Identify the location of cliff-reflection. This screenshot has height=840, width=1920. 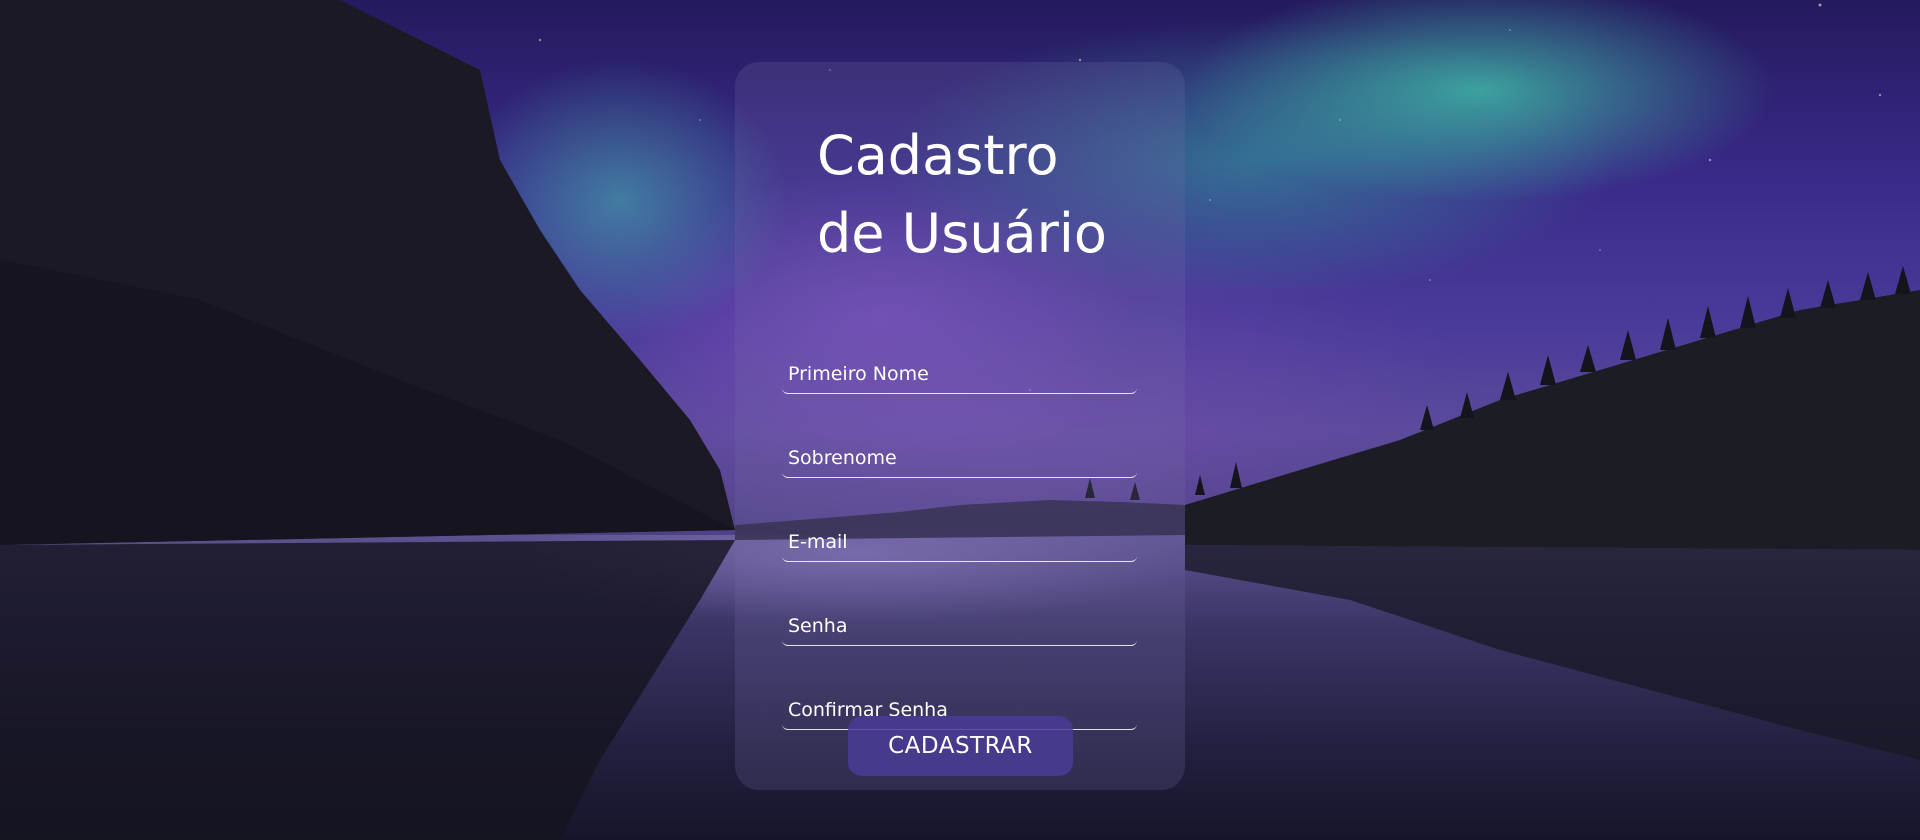
(367, 690).